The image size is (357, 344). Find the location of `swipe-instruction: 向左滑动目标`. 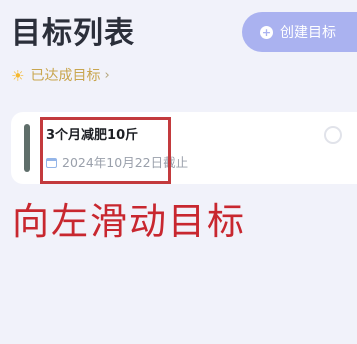

swipe-instruction: 向左滑动目标 is located at coordinates (129, 221).